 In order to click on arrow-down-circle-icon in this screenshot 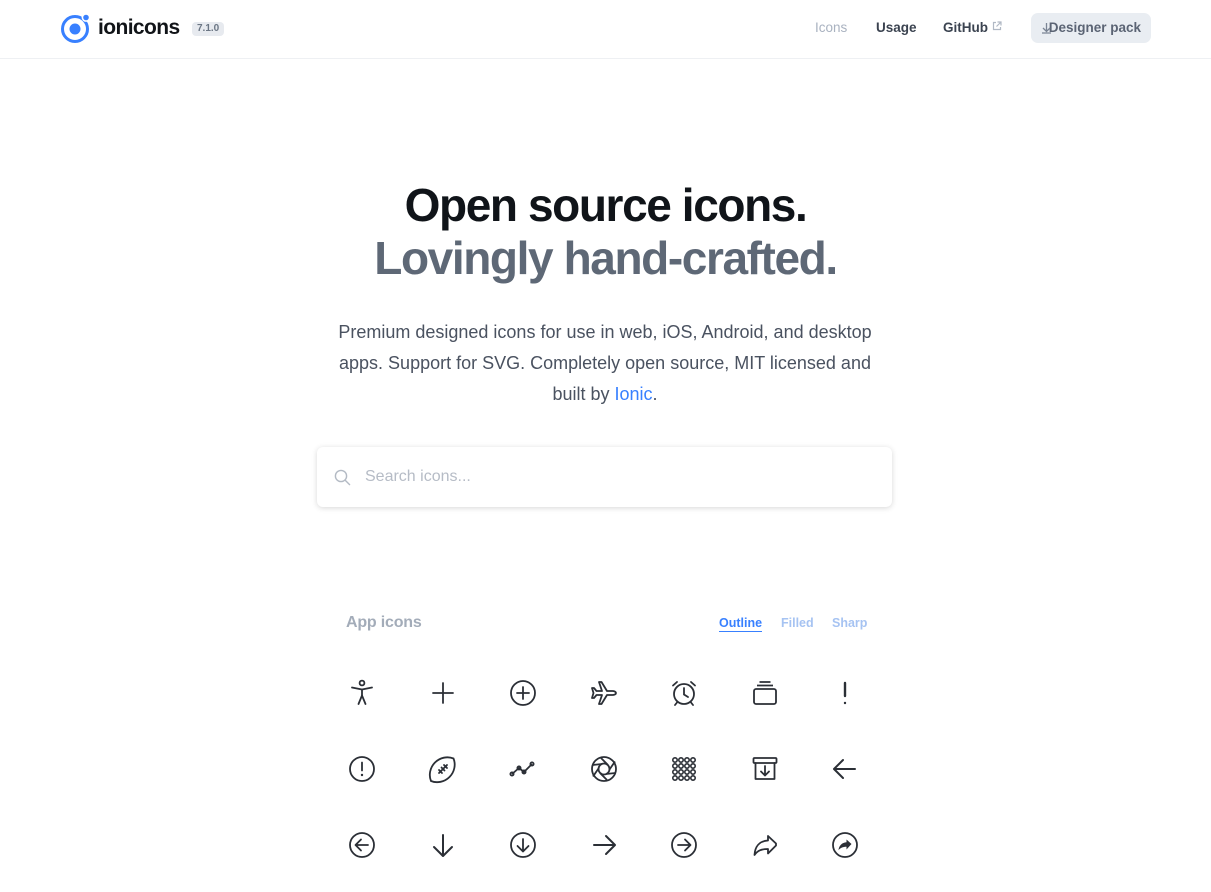, I will do `click(523, 845)`.